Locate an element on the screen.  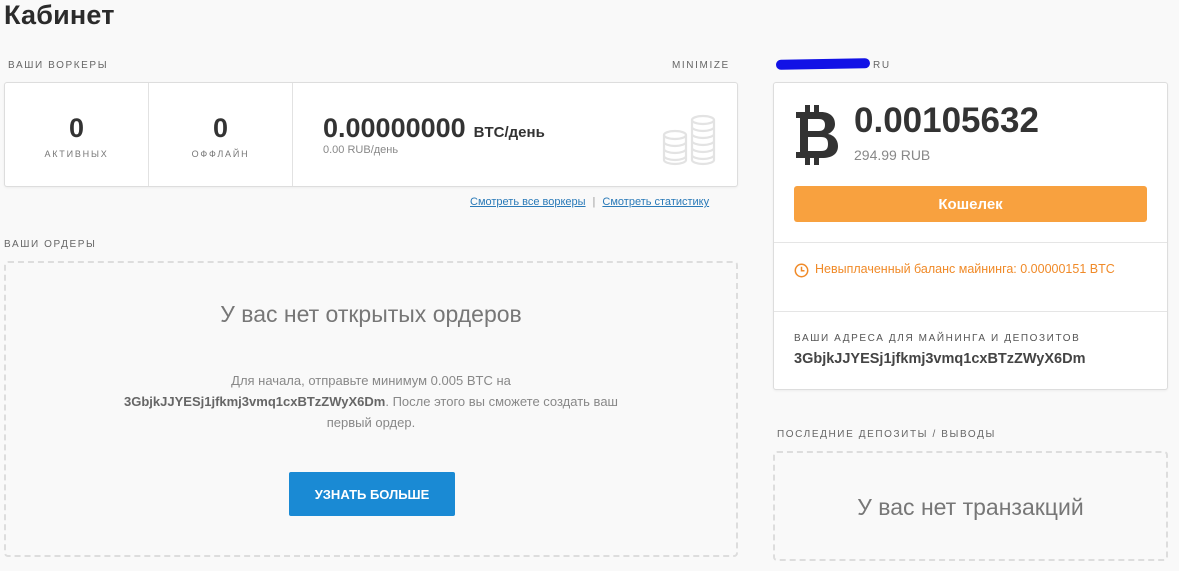
orders-hint-address: 3GbjkJJYESj1jfkmj3vmq1cxBTzZWyX6Dm is located at coordinates (255, 401).